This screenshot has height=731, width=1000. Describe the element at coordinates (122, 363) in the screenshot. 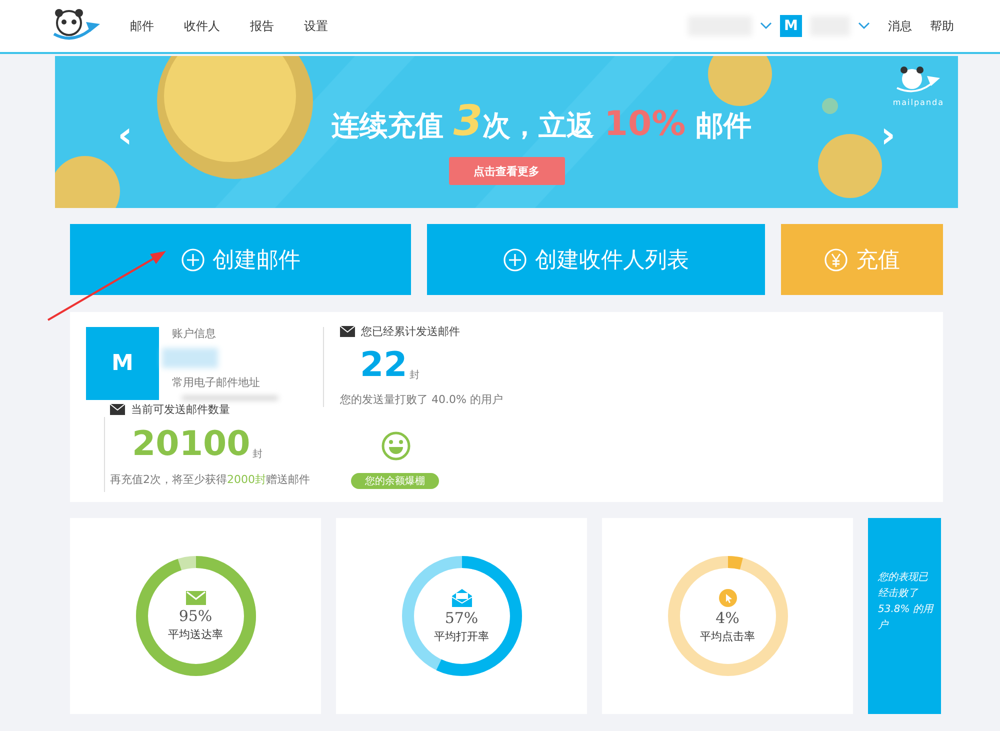

I see `account-avatar: M` at that location.